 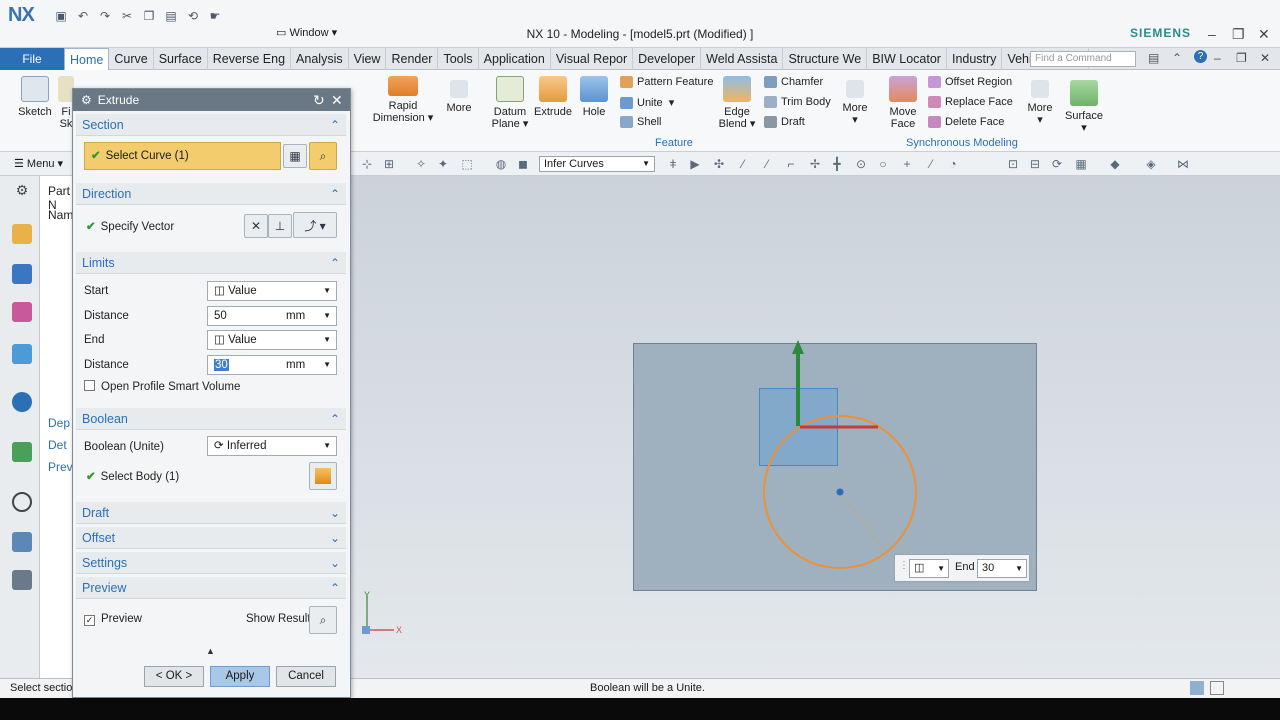 I want to click on direction-header: Direction ⌃, so click(x=211, y=194).